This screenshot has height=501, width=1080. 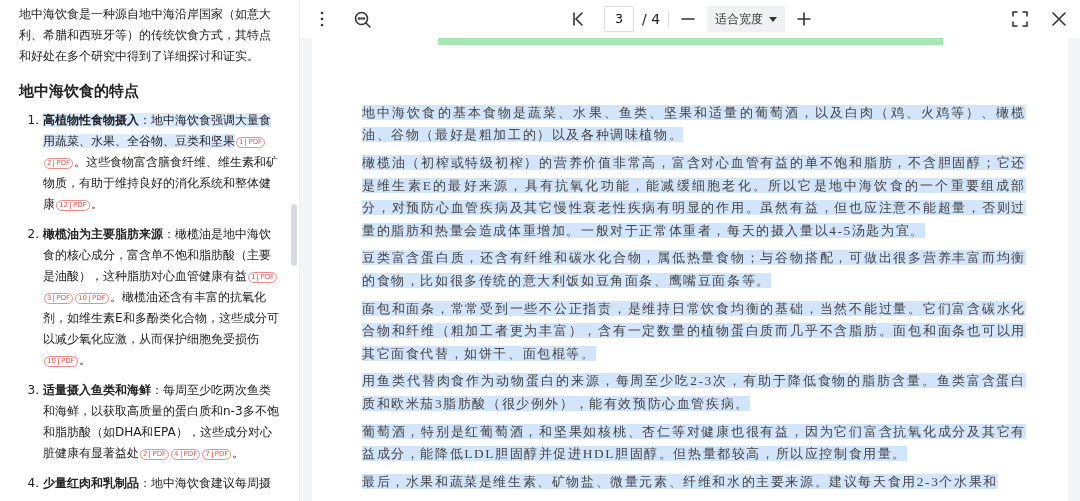 I want to click on document-paragraph: 面包和面条，常常受到一些不公正指责，是维持日常饮食均衡的基础，当然不能过量。它们富含碳水化合物和纤维（粗加工者更为丰富），含有一定数量的植物蛋白质而几乎不含脂肪。面包和面条也可以用其它面食代替，如饼干、面包棍等。, so click(x=694, y=331).